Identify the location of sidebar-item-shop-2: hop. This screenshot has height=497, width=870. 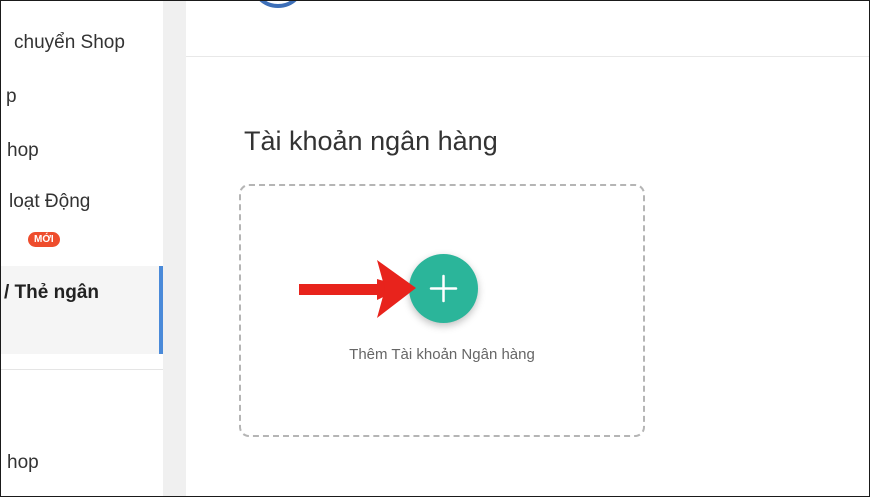
(23, 151).